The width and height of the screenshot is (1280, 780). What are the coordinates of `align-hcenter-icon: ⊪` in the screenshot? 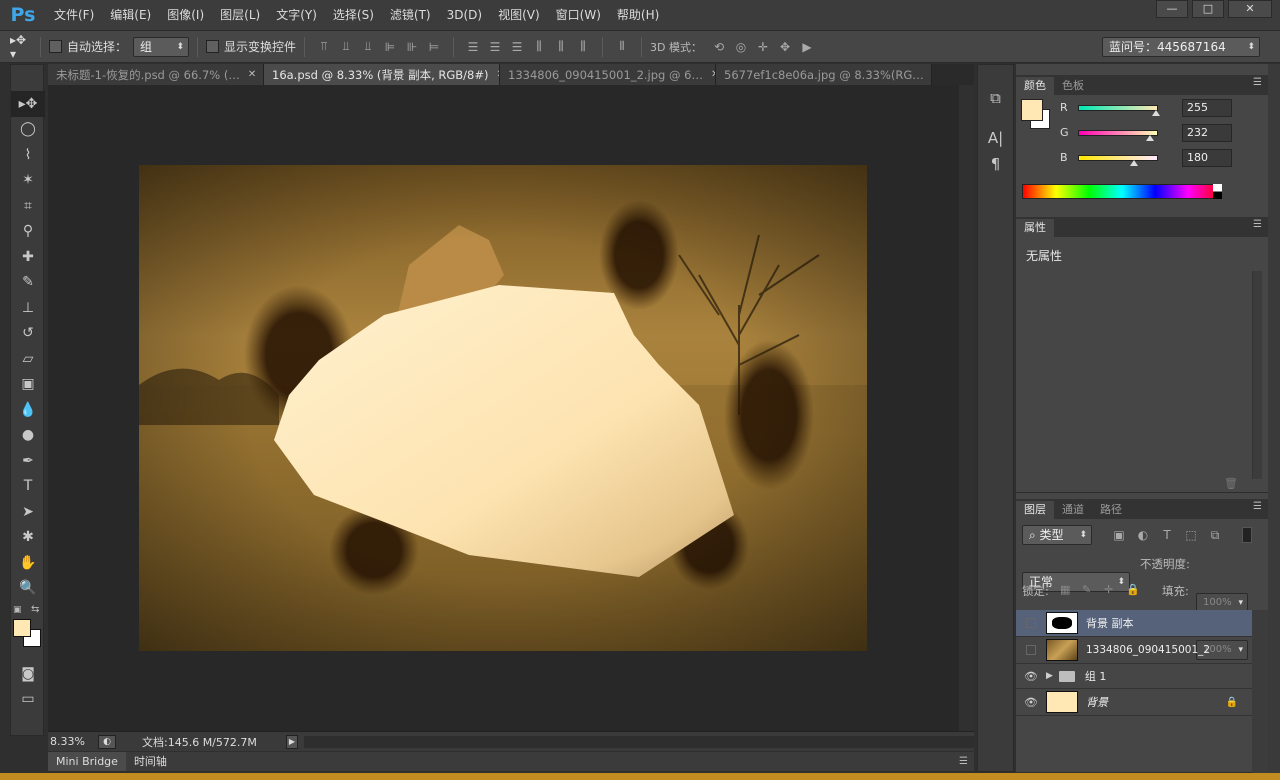 It's located at (412, 47).